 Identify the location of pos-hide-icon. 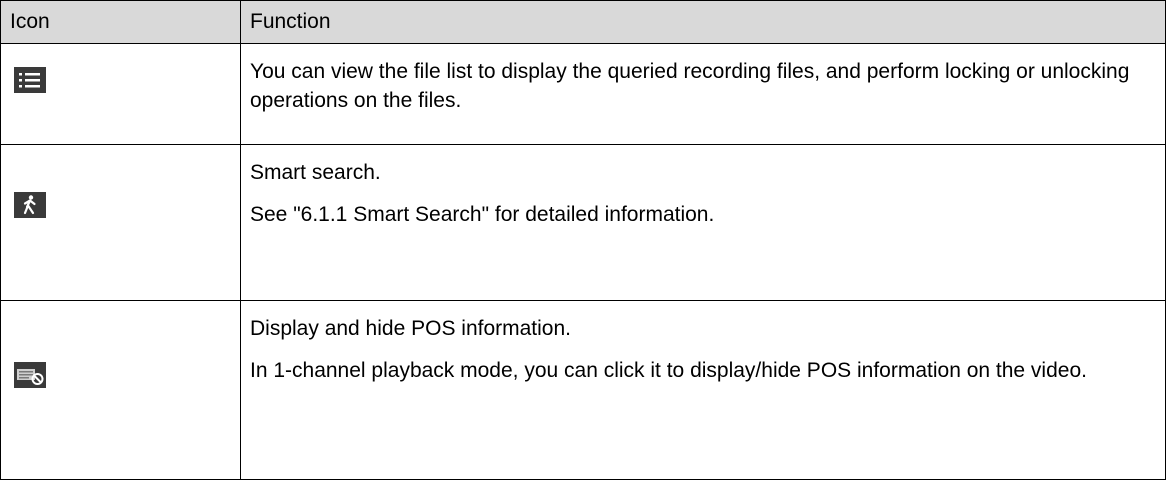
(30, 375).